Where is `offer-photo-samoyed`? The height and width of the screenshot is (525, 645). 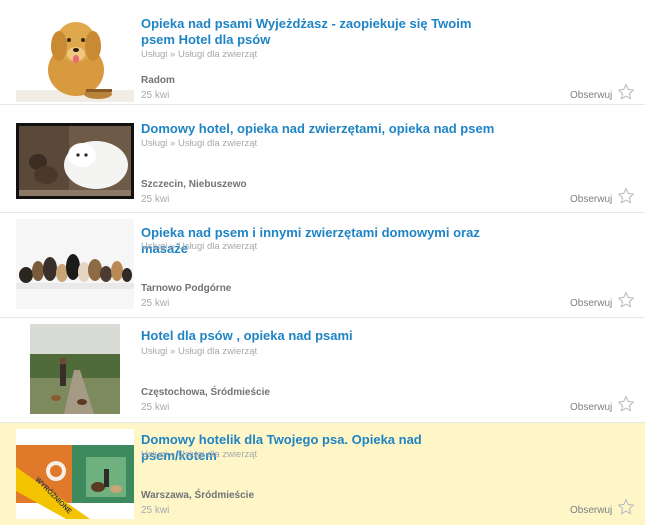
offer-photo-samoyed is located at coordinates (75, 162).